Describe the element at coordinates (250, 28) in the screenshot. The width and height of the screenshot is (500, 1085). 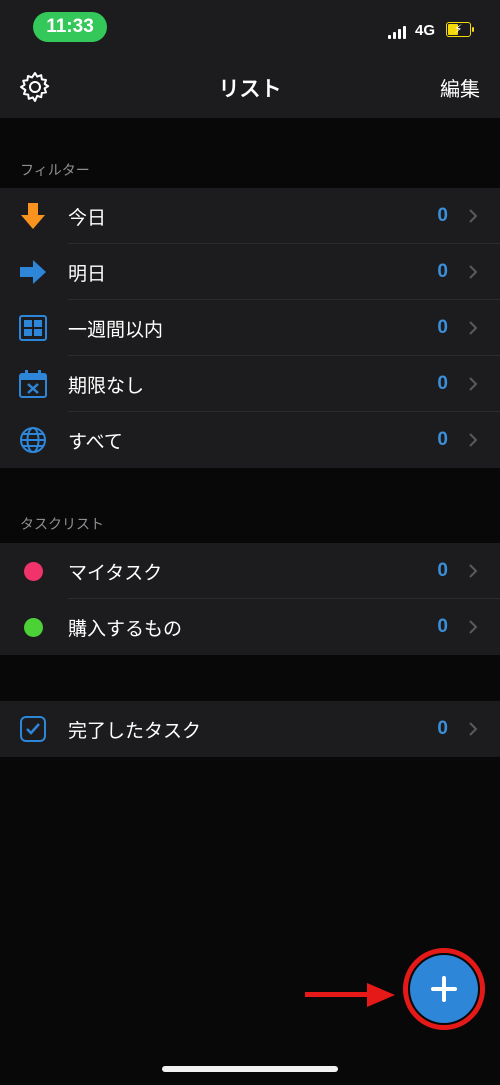
I see `status-bar: 11:33 4G ⚡` at that location.